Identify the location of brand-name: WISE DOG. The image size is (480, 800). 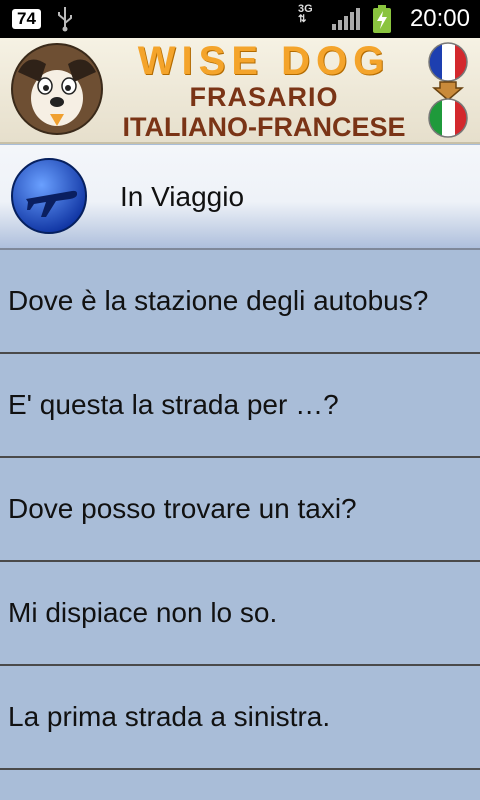
(264, 61).